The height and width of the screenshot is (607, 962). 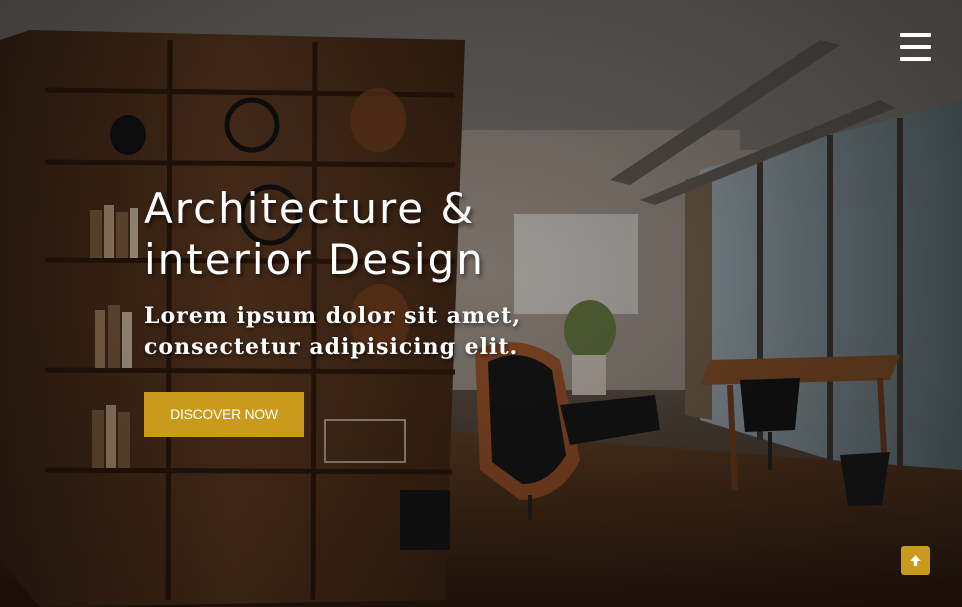 I want to click on hero-title: Architecture & interior Design, so click(x=404, y=234).